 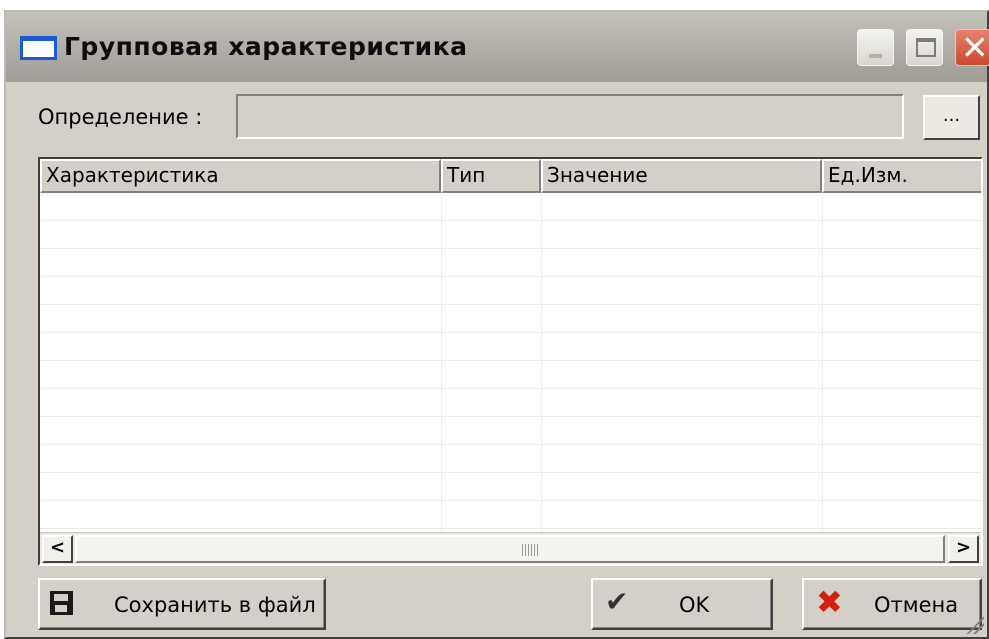 I want to click on window-icon, so click(x=38, y=48).